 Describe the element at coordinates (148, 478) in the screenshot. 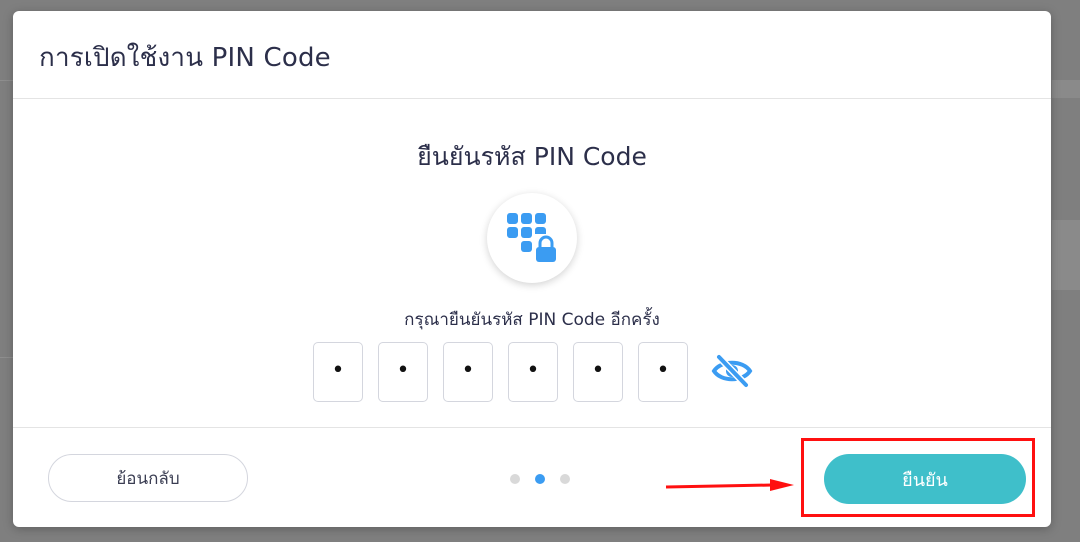

I see `back-button: ย้อนกลับ` at that location.